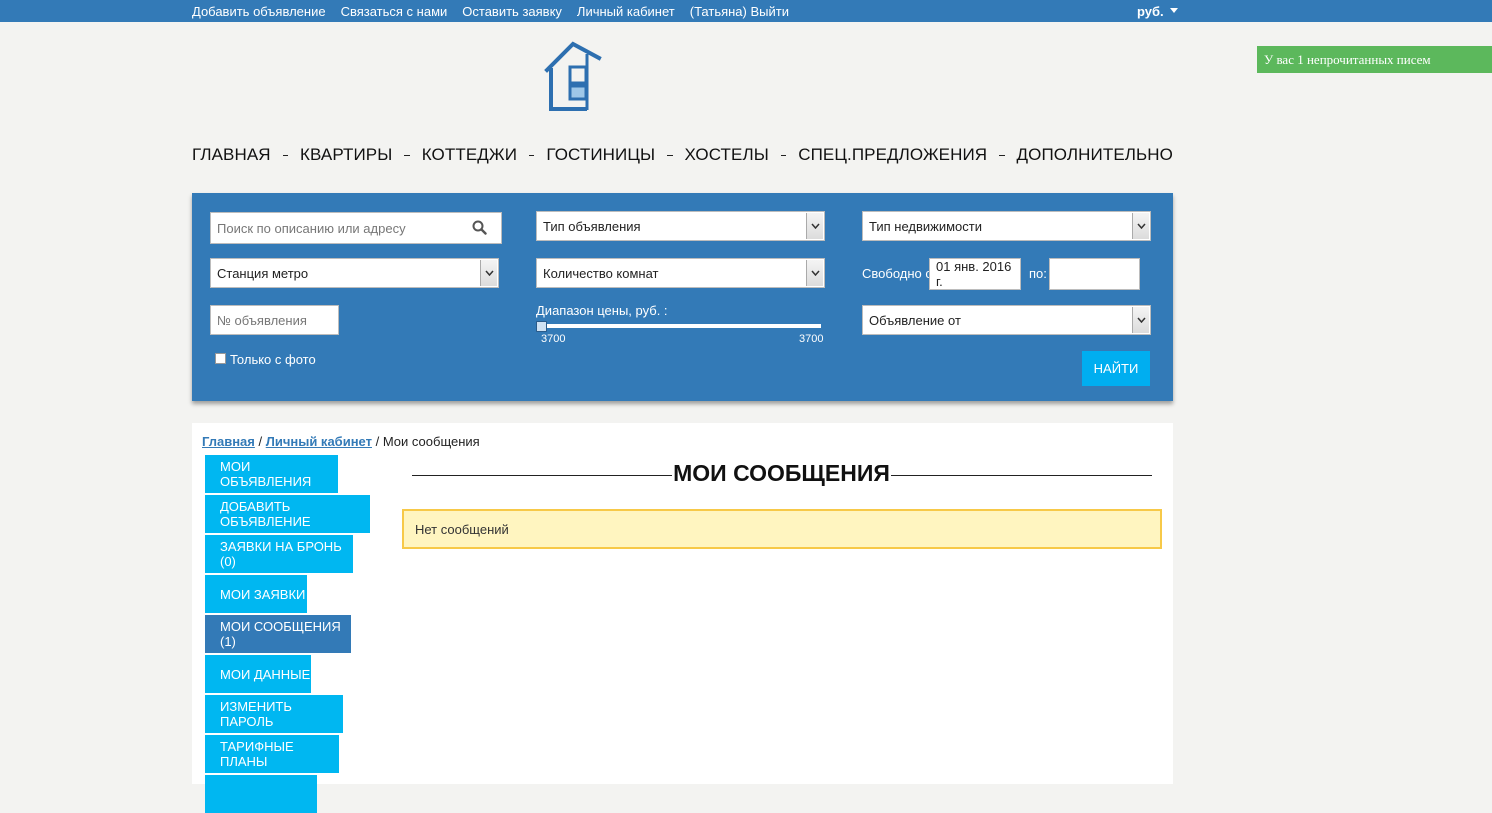 Image resolution: width=1492 pixels, height=813 pixels. I want to click on personal-cabinet-link: Личный кабинет, so click(626, 11).